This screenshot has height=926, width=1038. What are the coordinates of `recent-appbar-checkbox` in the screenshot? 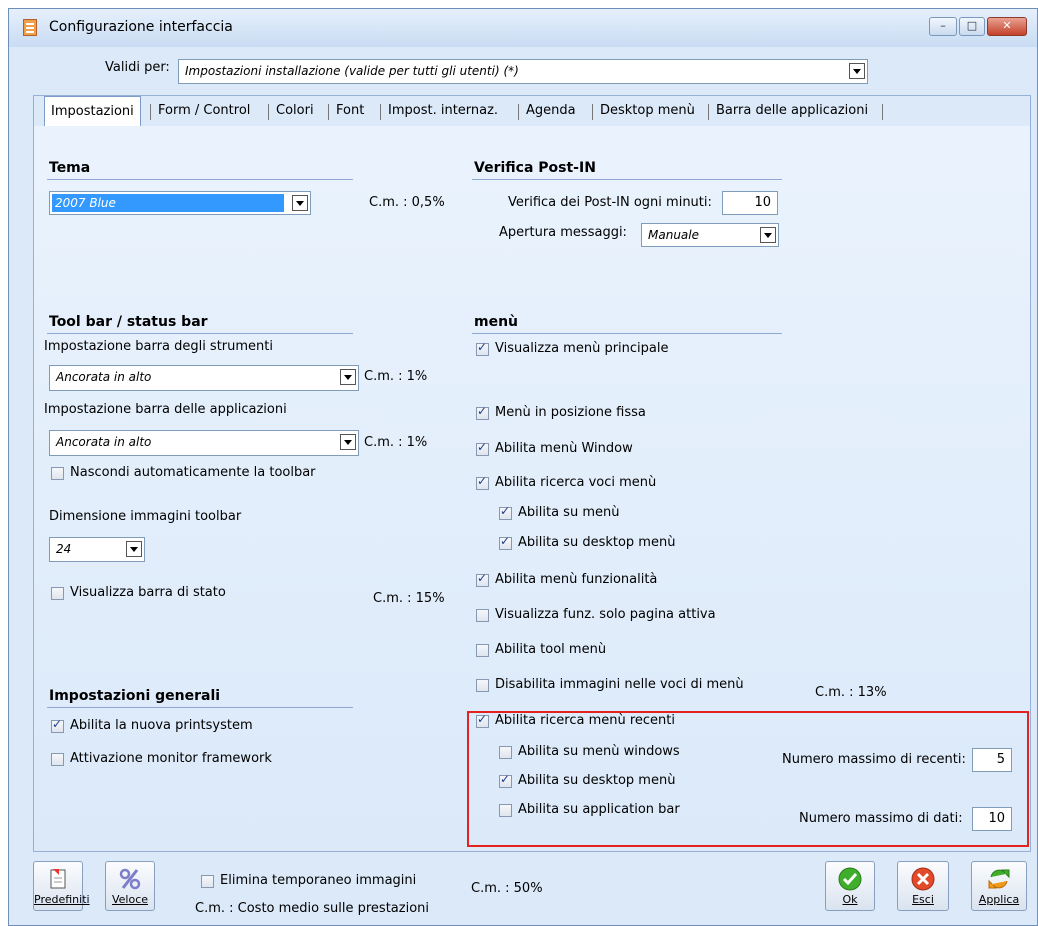 It's located at (505, 810).